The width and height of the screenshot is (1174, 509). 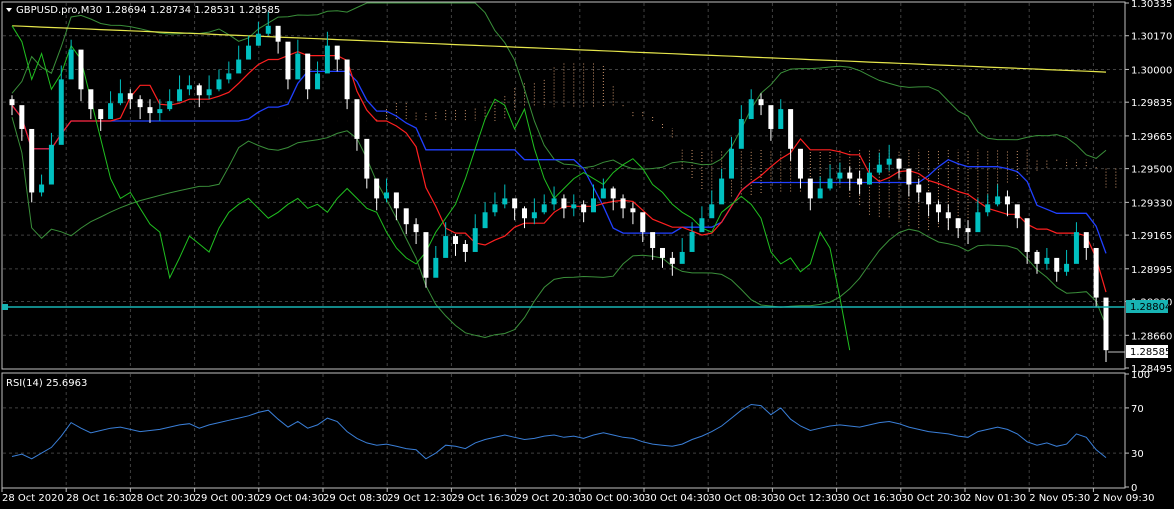 What do you see at coordinates (1150, 307) in the screenshot?
I see `hline-price-tag: 1.28804` at bounding box center [1150, 307].